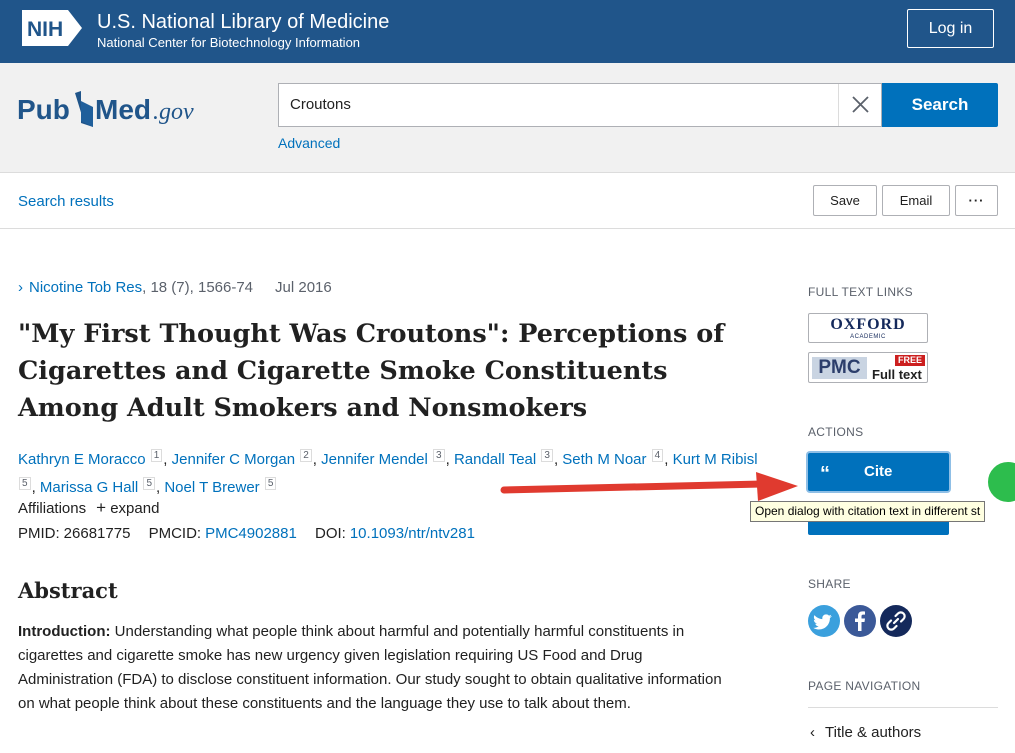 The image size is (1015, 753). I want to click on citation-details: , 18 (7), 1566-74, so click(198, 287).